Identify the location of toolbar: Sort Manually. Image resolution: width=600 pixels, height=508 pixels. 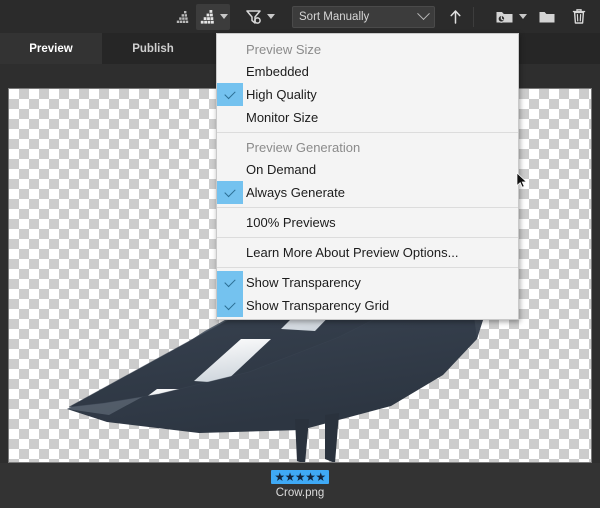
(300, 16).